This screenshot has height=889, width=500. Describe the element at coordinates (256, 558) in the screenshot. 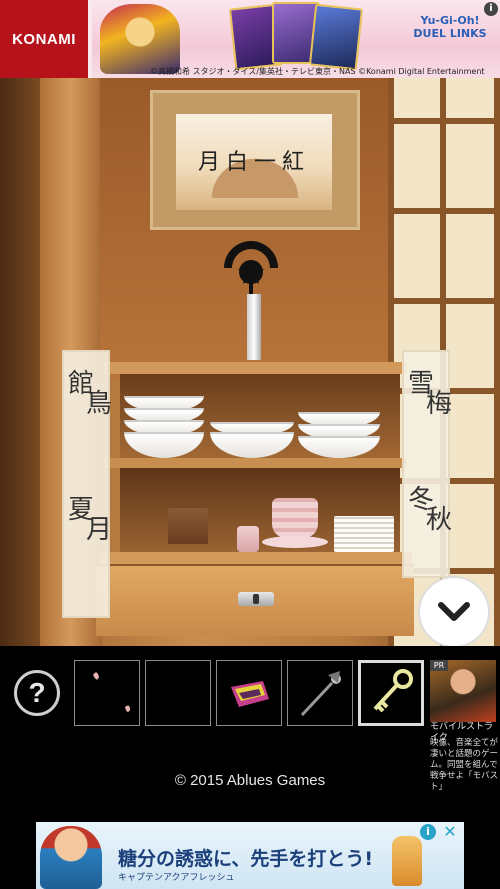

I see `shelf-base` at that location.